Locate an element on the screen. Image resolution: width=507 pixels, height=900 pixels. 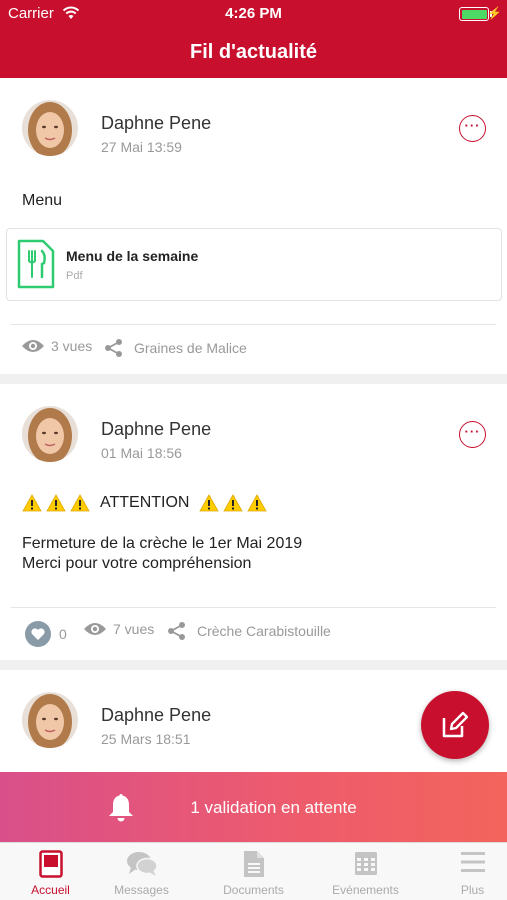
tab-label: Accueil is located at coordinates (50, 890).